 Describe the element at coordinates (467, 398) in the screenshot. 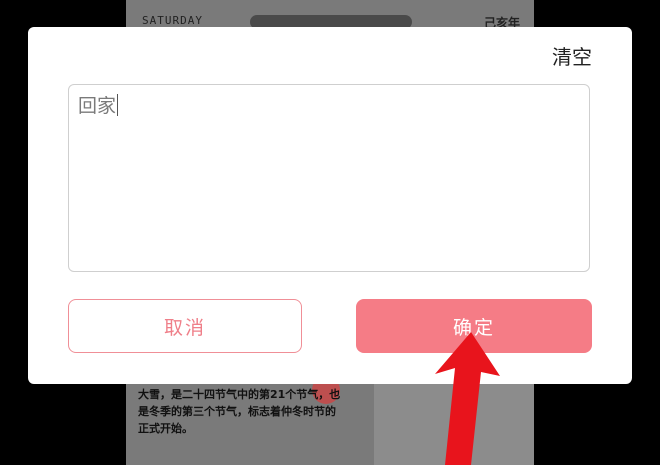

I see `pointer-arrow-icon` at that location.